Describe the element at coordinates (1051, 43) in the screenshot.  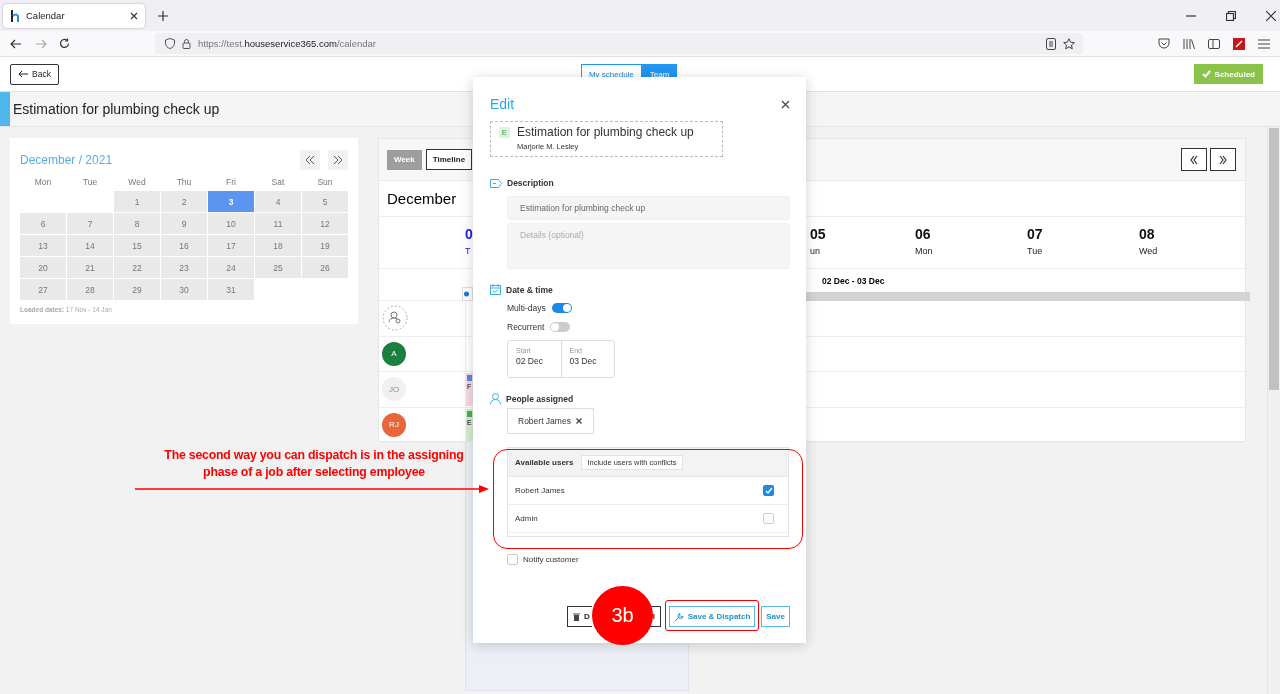
I see `reader-view-icon` at that location.